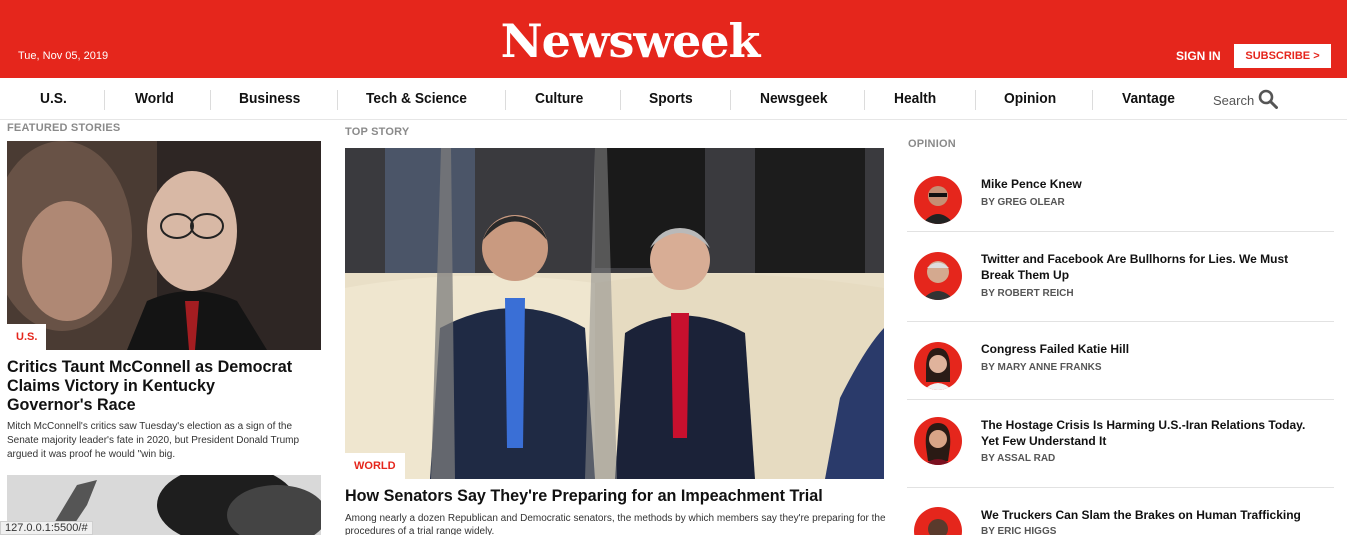  I want to click on featured-photo-illustration, so click(164, 245).